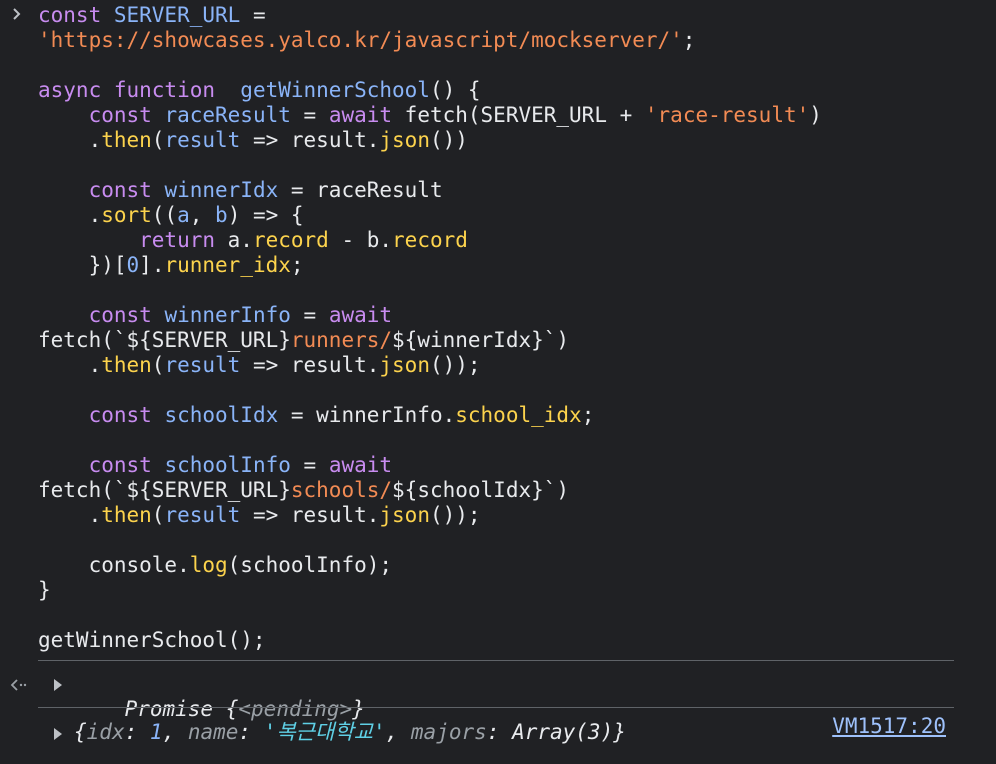 This screenshot has width=996, height=764. I want to click on code-token: }, so click(44, 590).